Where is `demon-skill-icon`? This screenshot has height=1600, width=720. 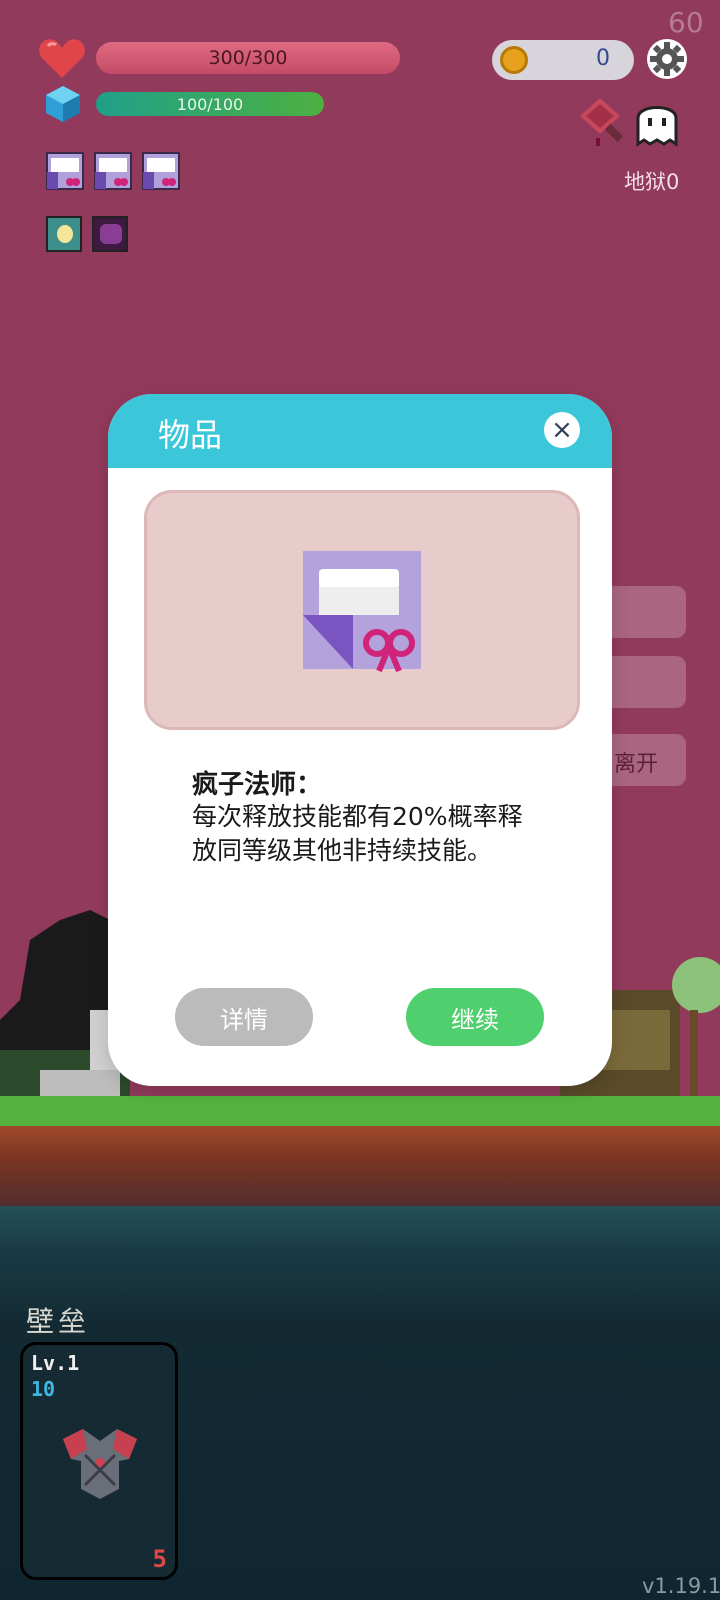
demon-skill-icon is located at coordinates (110, 234).